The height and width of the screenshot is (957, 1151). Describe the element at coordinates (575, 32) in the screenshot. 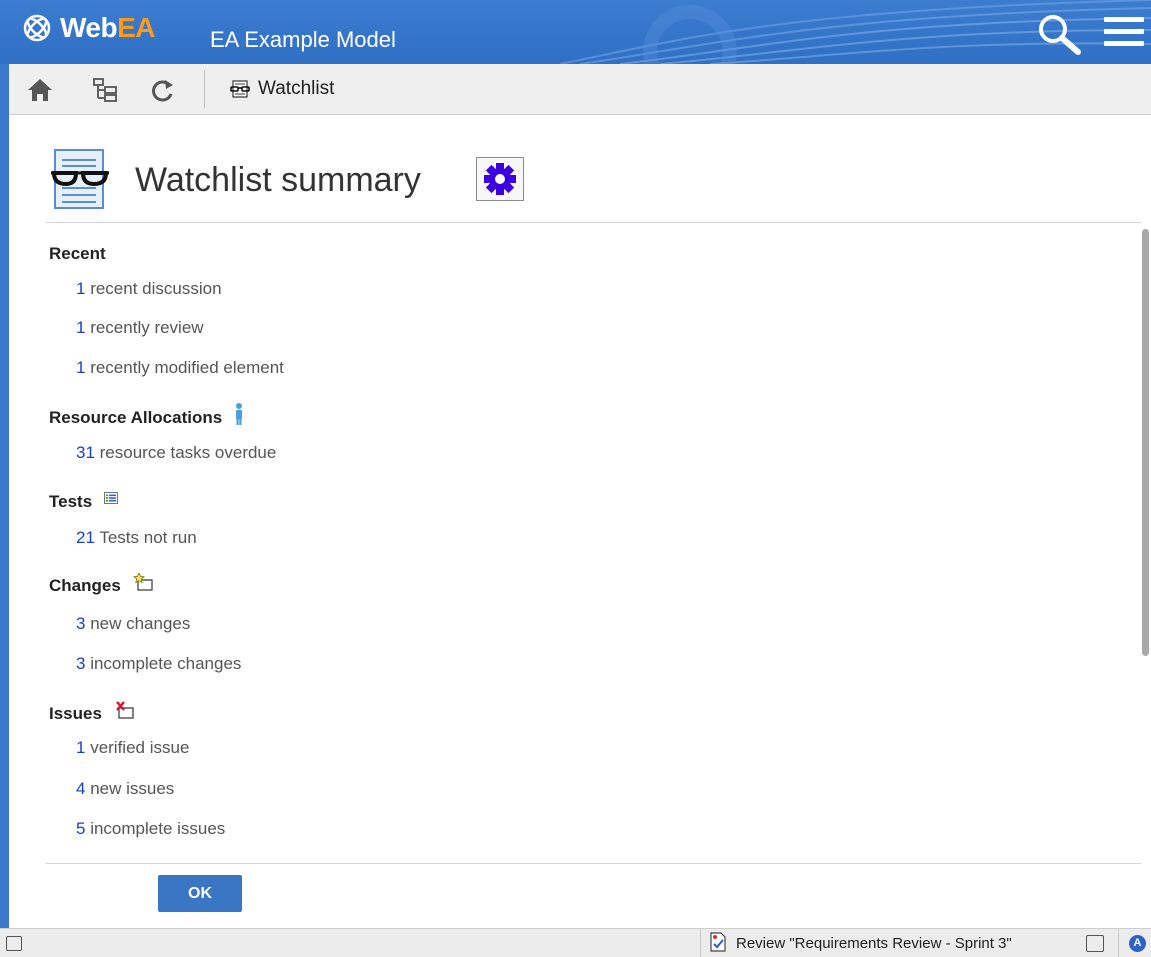

I see `app-header: WebEA EA Example Model` at that location.